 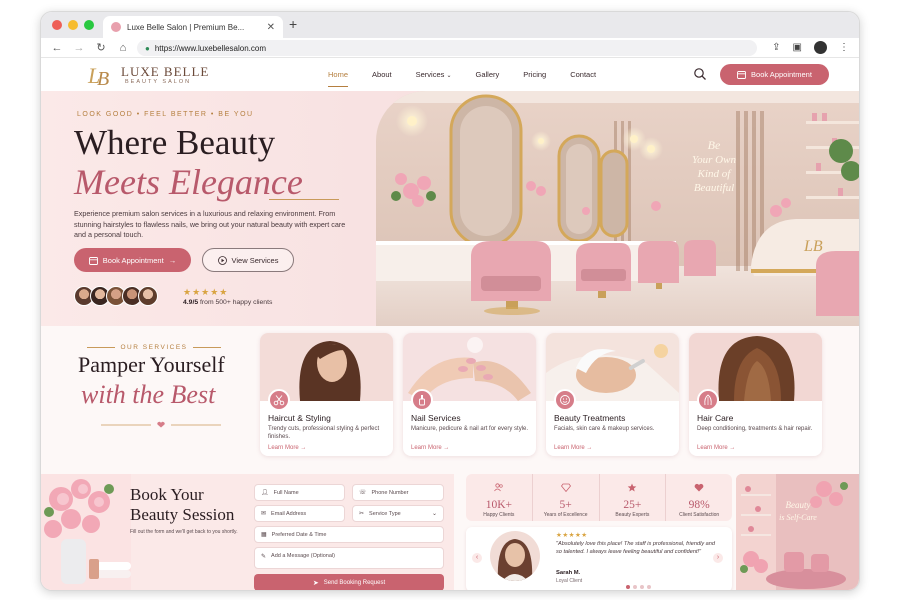 I want to click on stat-years: 5+ Years of Excellence, so click(x=565, y=497).